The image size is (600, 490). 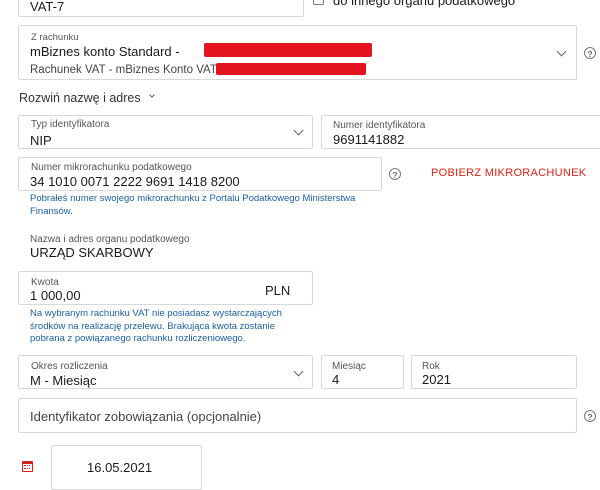 I want to click on micro-account-value: 34 1010 0071 2222 9691 1418 8200, so click(x=135, y=181).